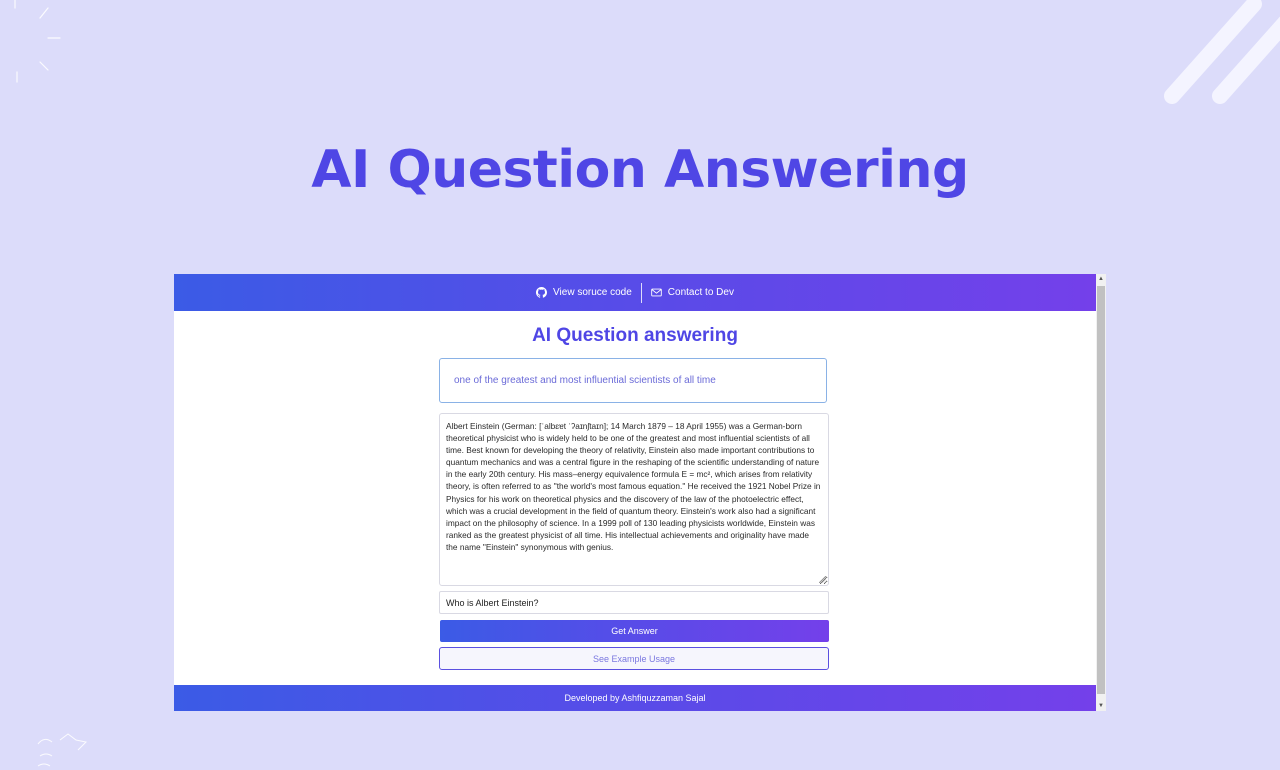  What do you see at coordinates (542, 292) in the screenshot?
I see `github-icon` at bounding box center [542, 292].